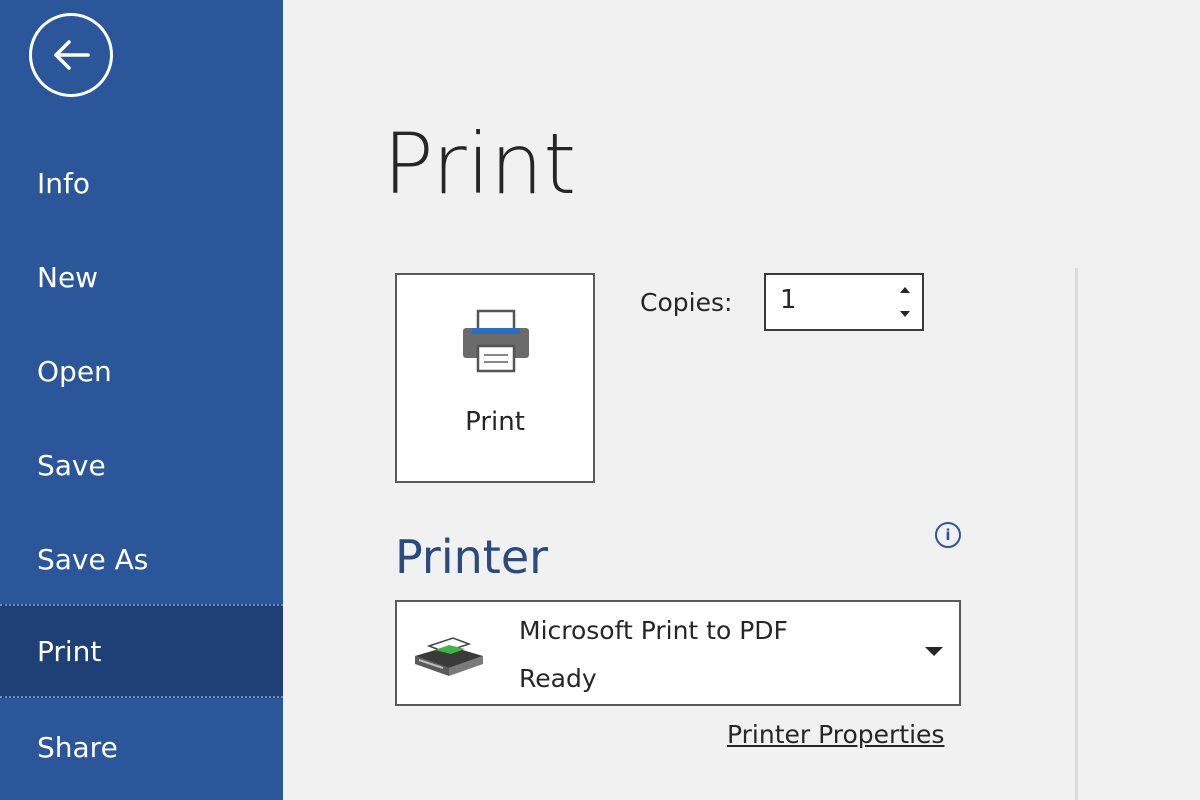 This screenshot has width=1200, height=800. What do you see at coordinates (558, 678) in the screenshot?
I see `printer-status: Ready` at bounding box center [558, 678].